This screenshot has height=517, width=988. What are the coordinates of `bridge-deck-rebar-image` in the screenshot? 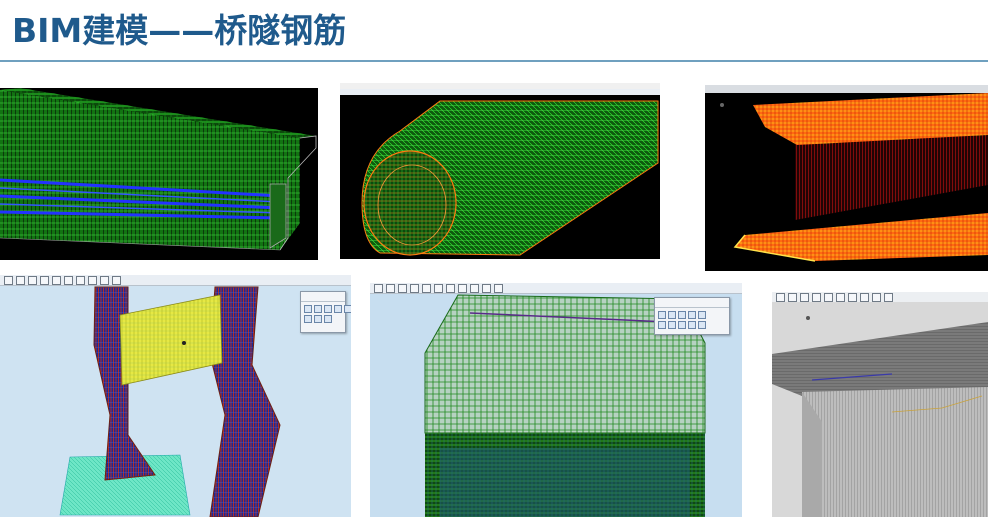 It's located at (846, 178).